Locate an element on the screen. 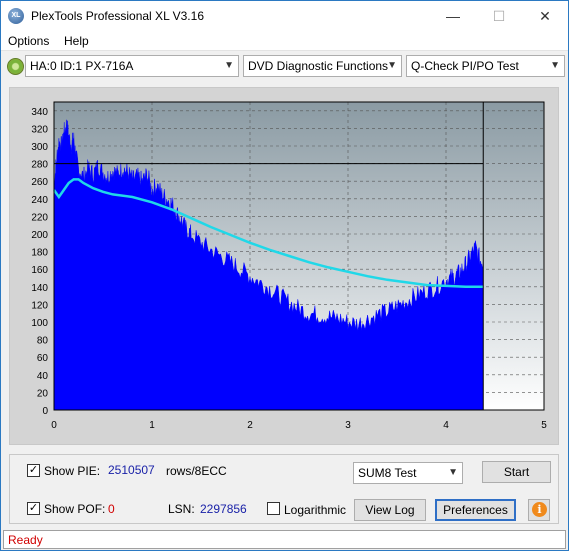 This screenshot has height=551, width=569. test-select: Q-Check PI/PO Test ▼ is located at coordinates (485, 66).